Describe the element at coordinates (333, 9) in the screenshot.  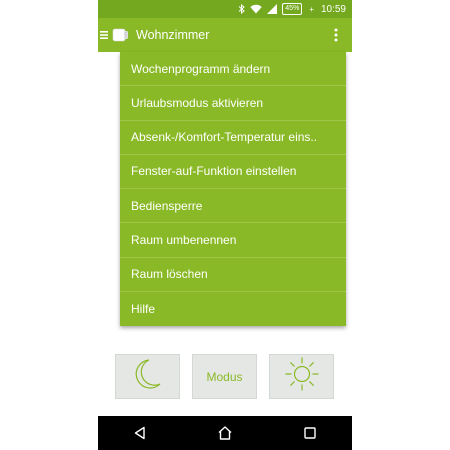
I see `status-time: 10:59` at that location.